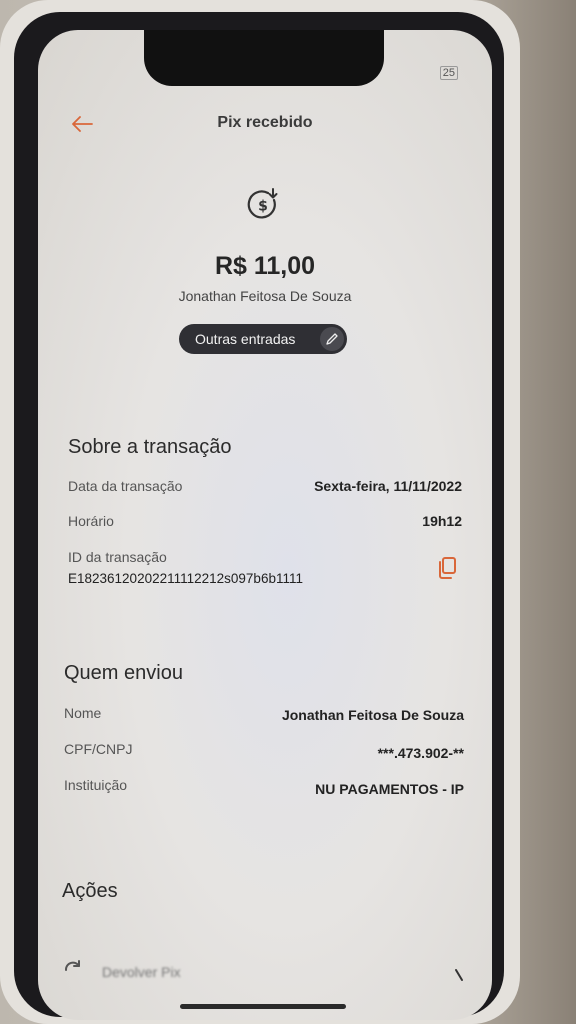 The width and height of the screenshot is (576, 1024). Describe the element at coordinates (448, 73) in the screenshot. I see `battery-indicator: 25` at that location.